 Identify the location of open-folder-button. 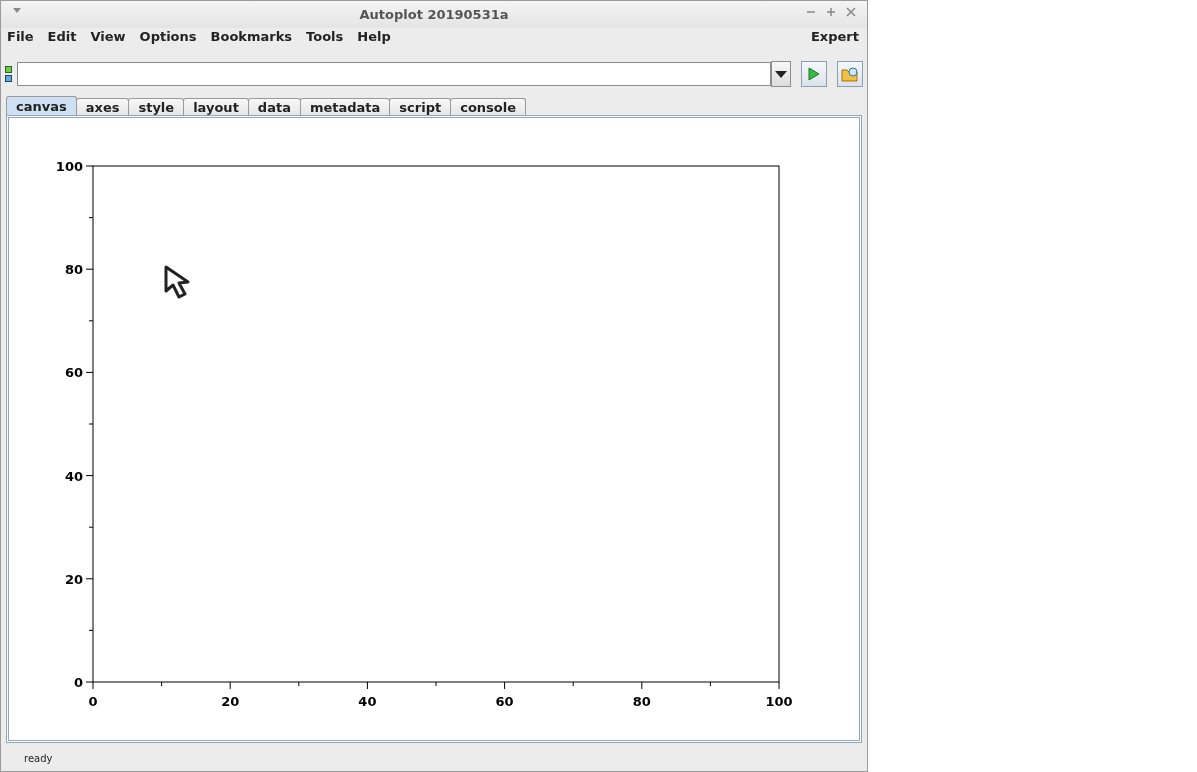
(850, 74).